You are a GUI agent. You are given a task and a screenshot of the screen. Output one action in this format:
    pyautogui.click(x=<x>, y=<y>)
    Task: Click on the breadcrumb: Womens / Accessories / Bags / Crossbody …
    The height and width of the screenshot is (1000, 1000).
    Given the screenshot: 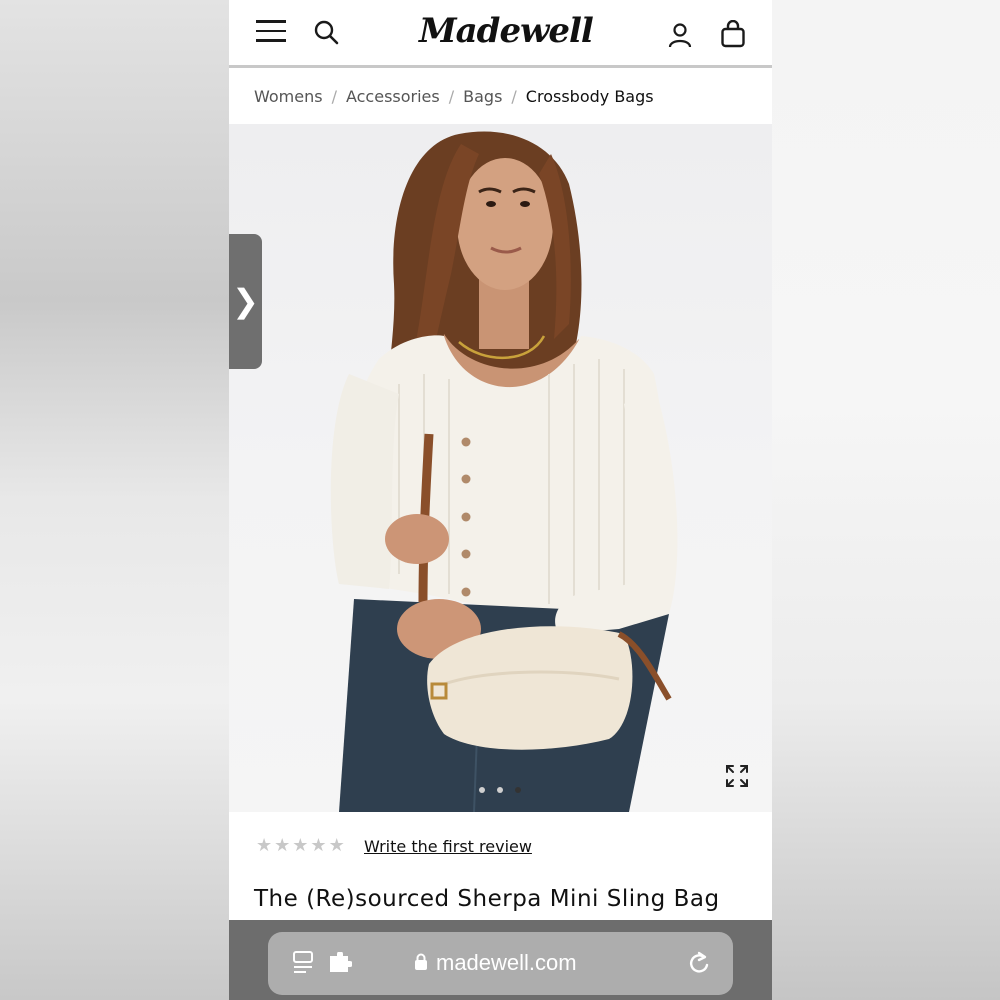 What is the action you would take?
    pyautogui.click(x=454, y=96)
    